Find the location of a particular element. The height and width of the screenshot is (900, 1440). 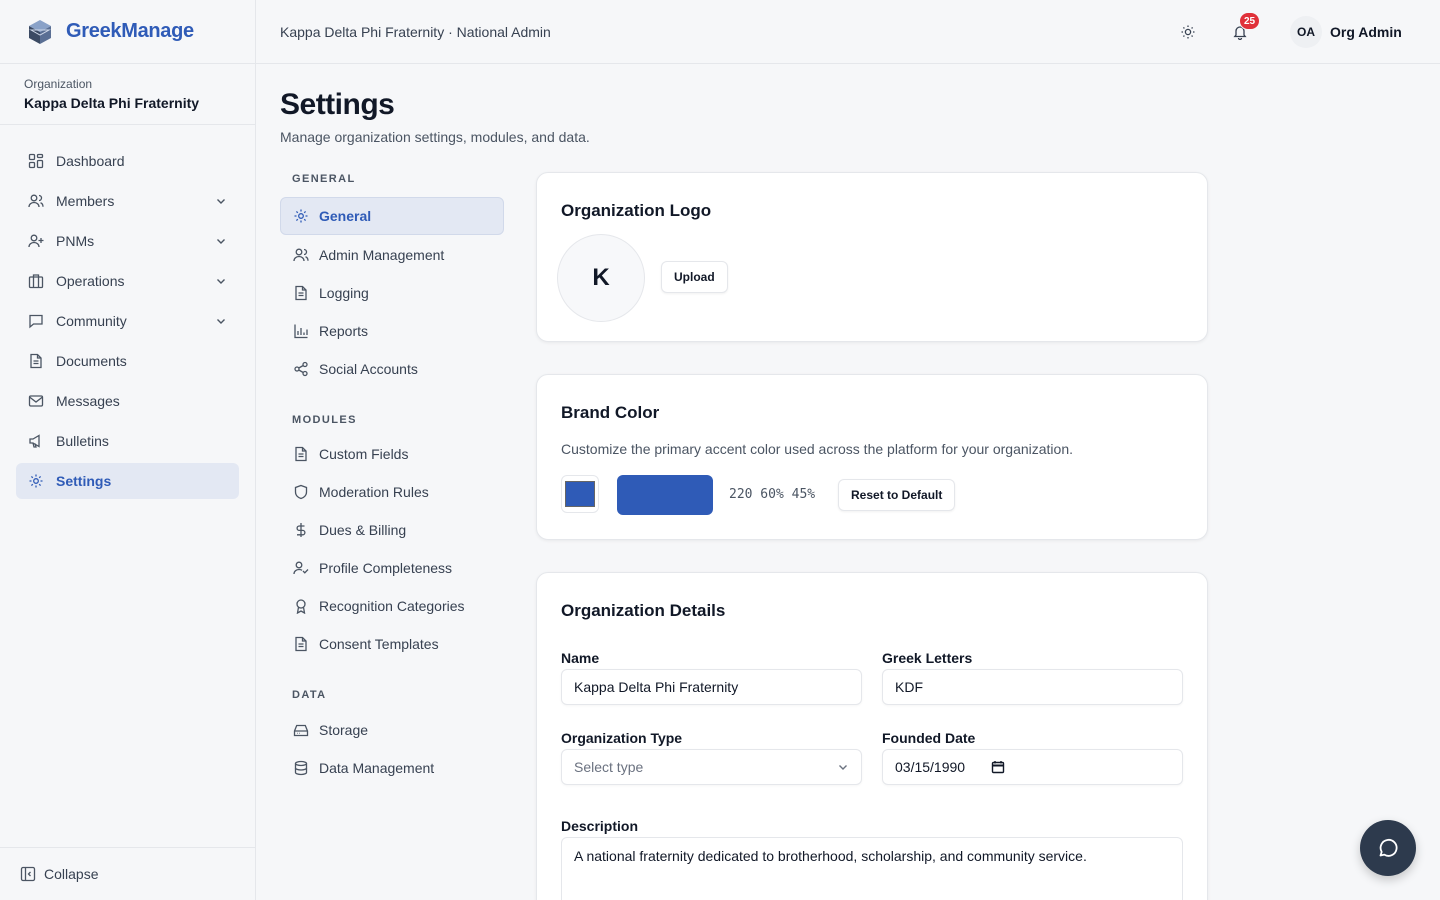

founded-date-input: 03/15/1990 is located at coordinates (1032, 767).